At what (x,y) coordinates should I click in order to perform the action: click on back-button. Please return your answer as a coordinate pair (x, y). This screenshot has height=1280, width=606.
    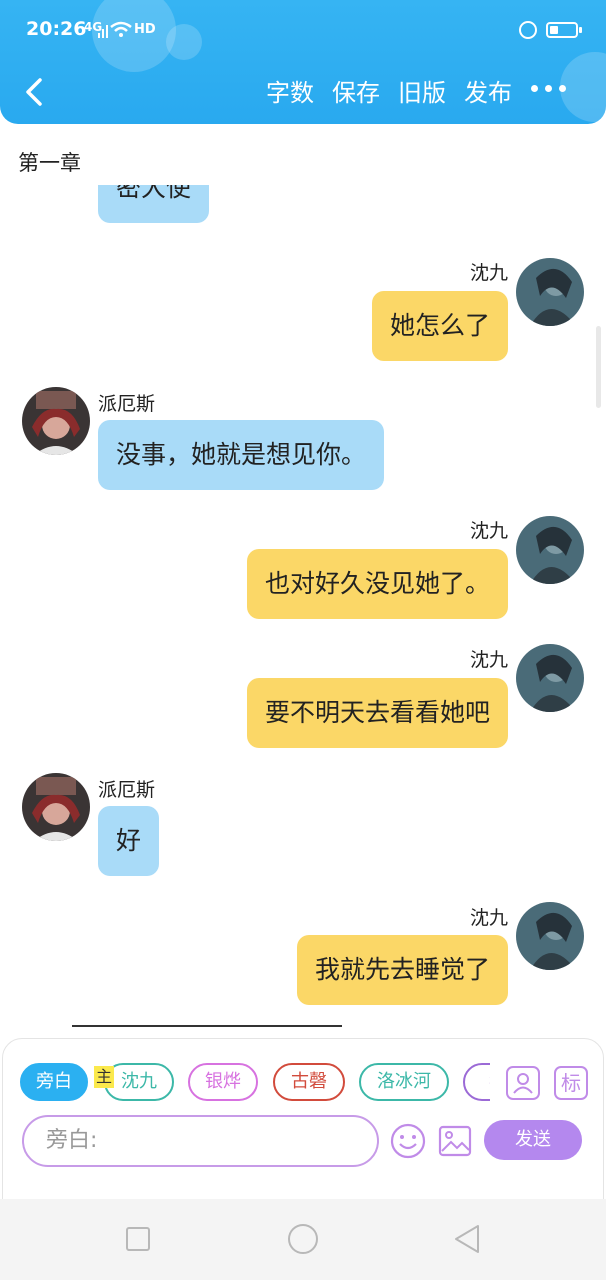
    Looking at the image, I should click on (35, 92).